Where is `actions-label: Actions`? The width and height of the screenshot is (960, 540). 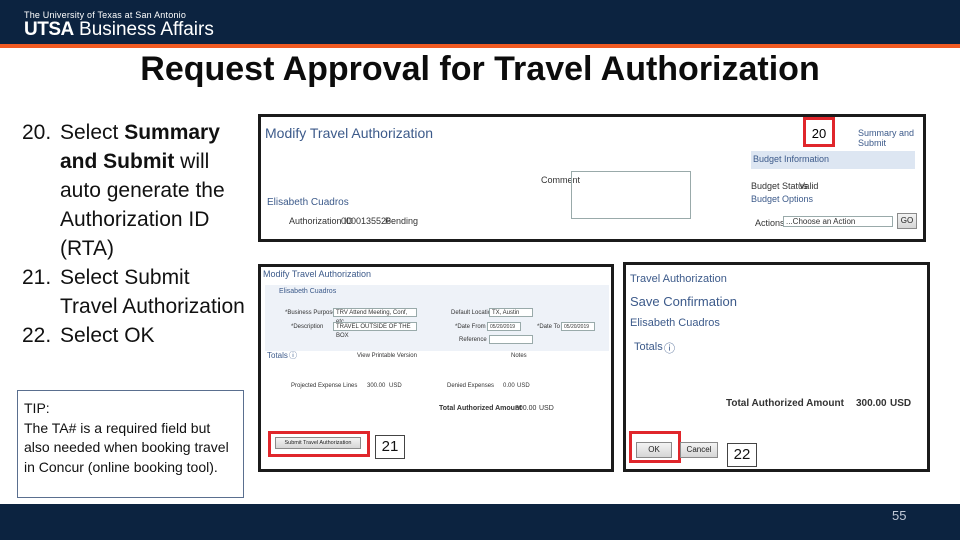 actions-label: Actions is located at coordinates (770, 223).